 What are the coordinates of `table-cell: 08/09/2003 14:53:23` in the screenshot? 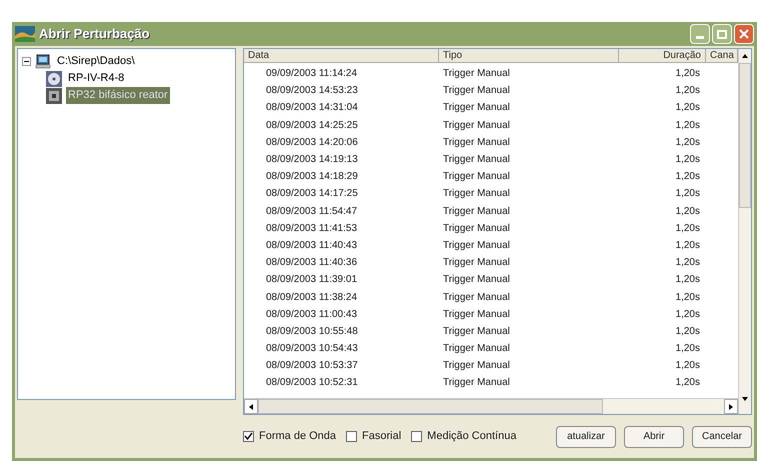 It's located at (312, 90).